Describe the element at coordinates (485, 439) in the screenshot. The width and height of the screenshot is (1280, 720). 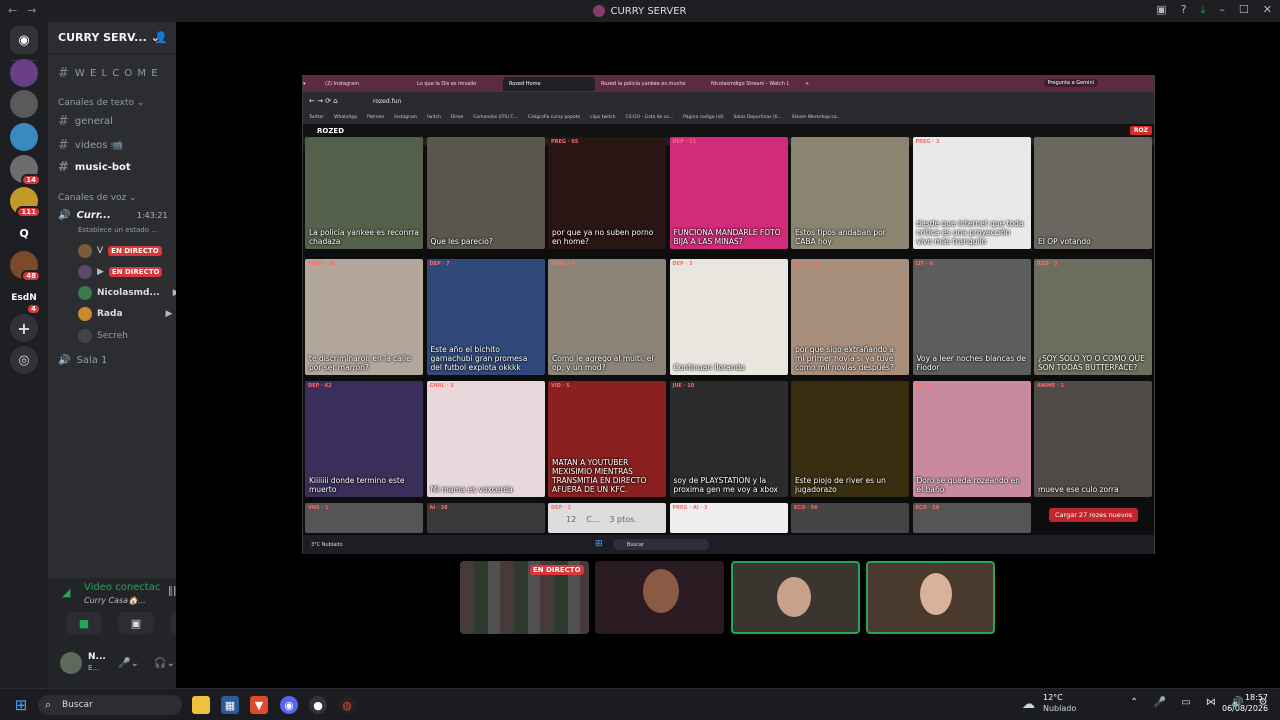
I see `post-tile: GNRL · 3 Mi mama es voxcerda` at that location.